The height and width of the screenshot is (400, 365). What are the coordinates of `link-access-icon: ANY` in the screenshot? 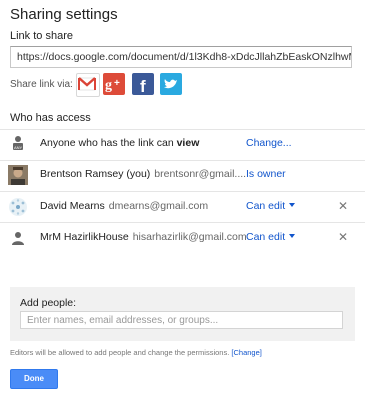 It's located at (18, 144).